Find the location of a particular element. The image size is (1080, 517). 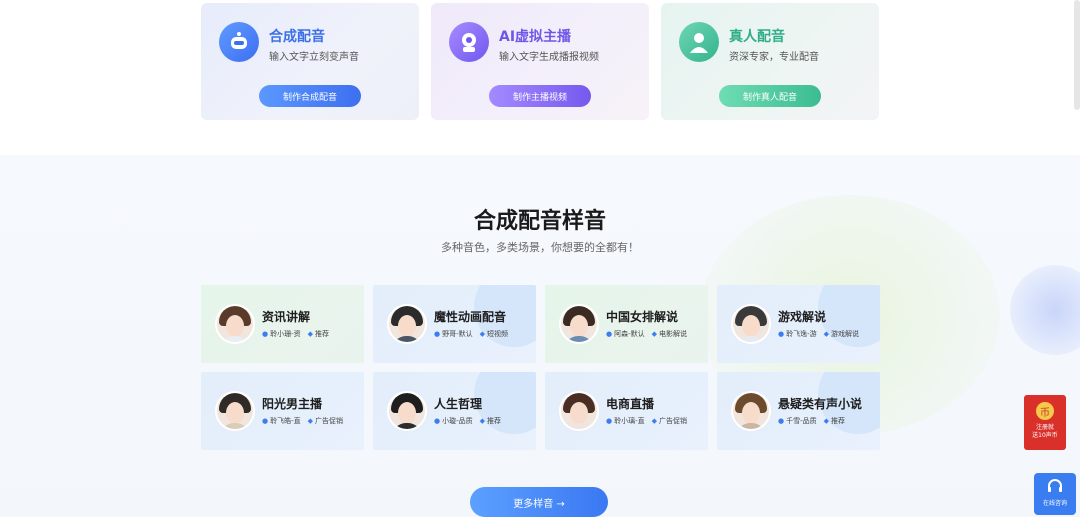

voice-meta: ● 野哥-默认 ◆ 短视频 is located at coordinates (471, 334).